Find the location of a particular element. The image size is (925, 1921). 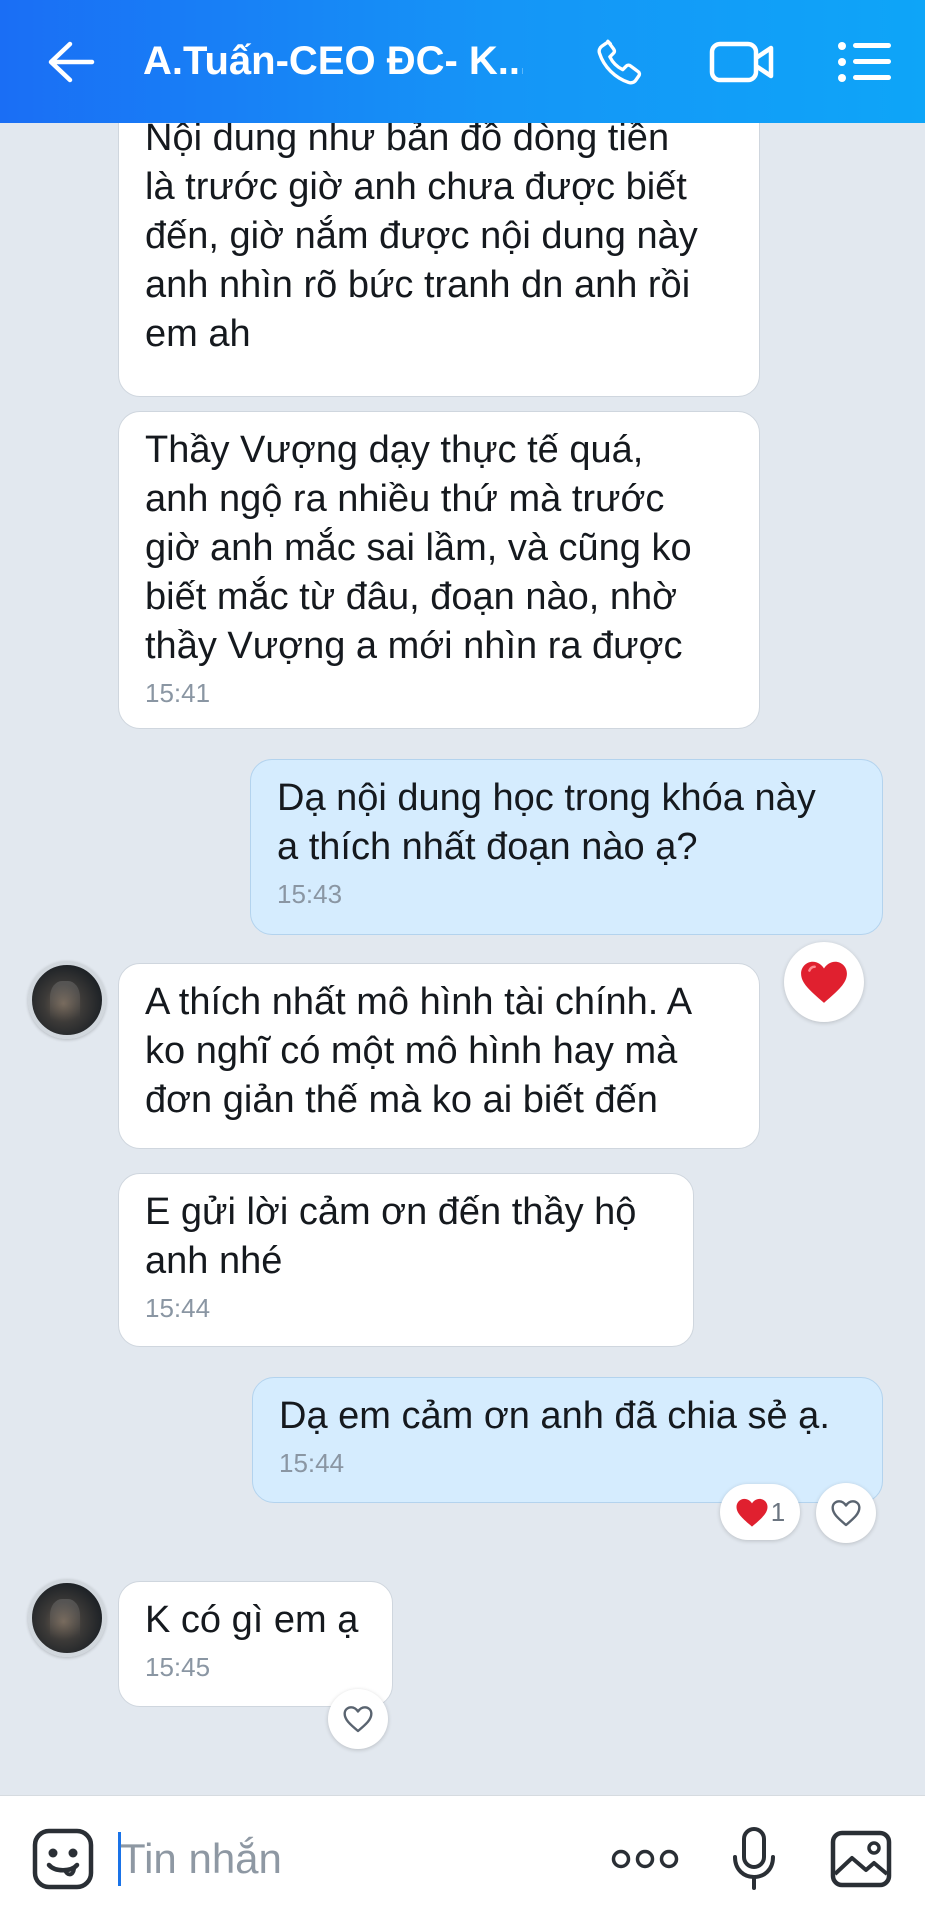

message-bubble: Dạ em cảm ơn anh đã chia sẻ ạ. 15:44 is located at coordinates (567, 1440).